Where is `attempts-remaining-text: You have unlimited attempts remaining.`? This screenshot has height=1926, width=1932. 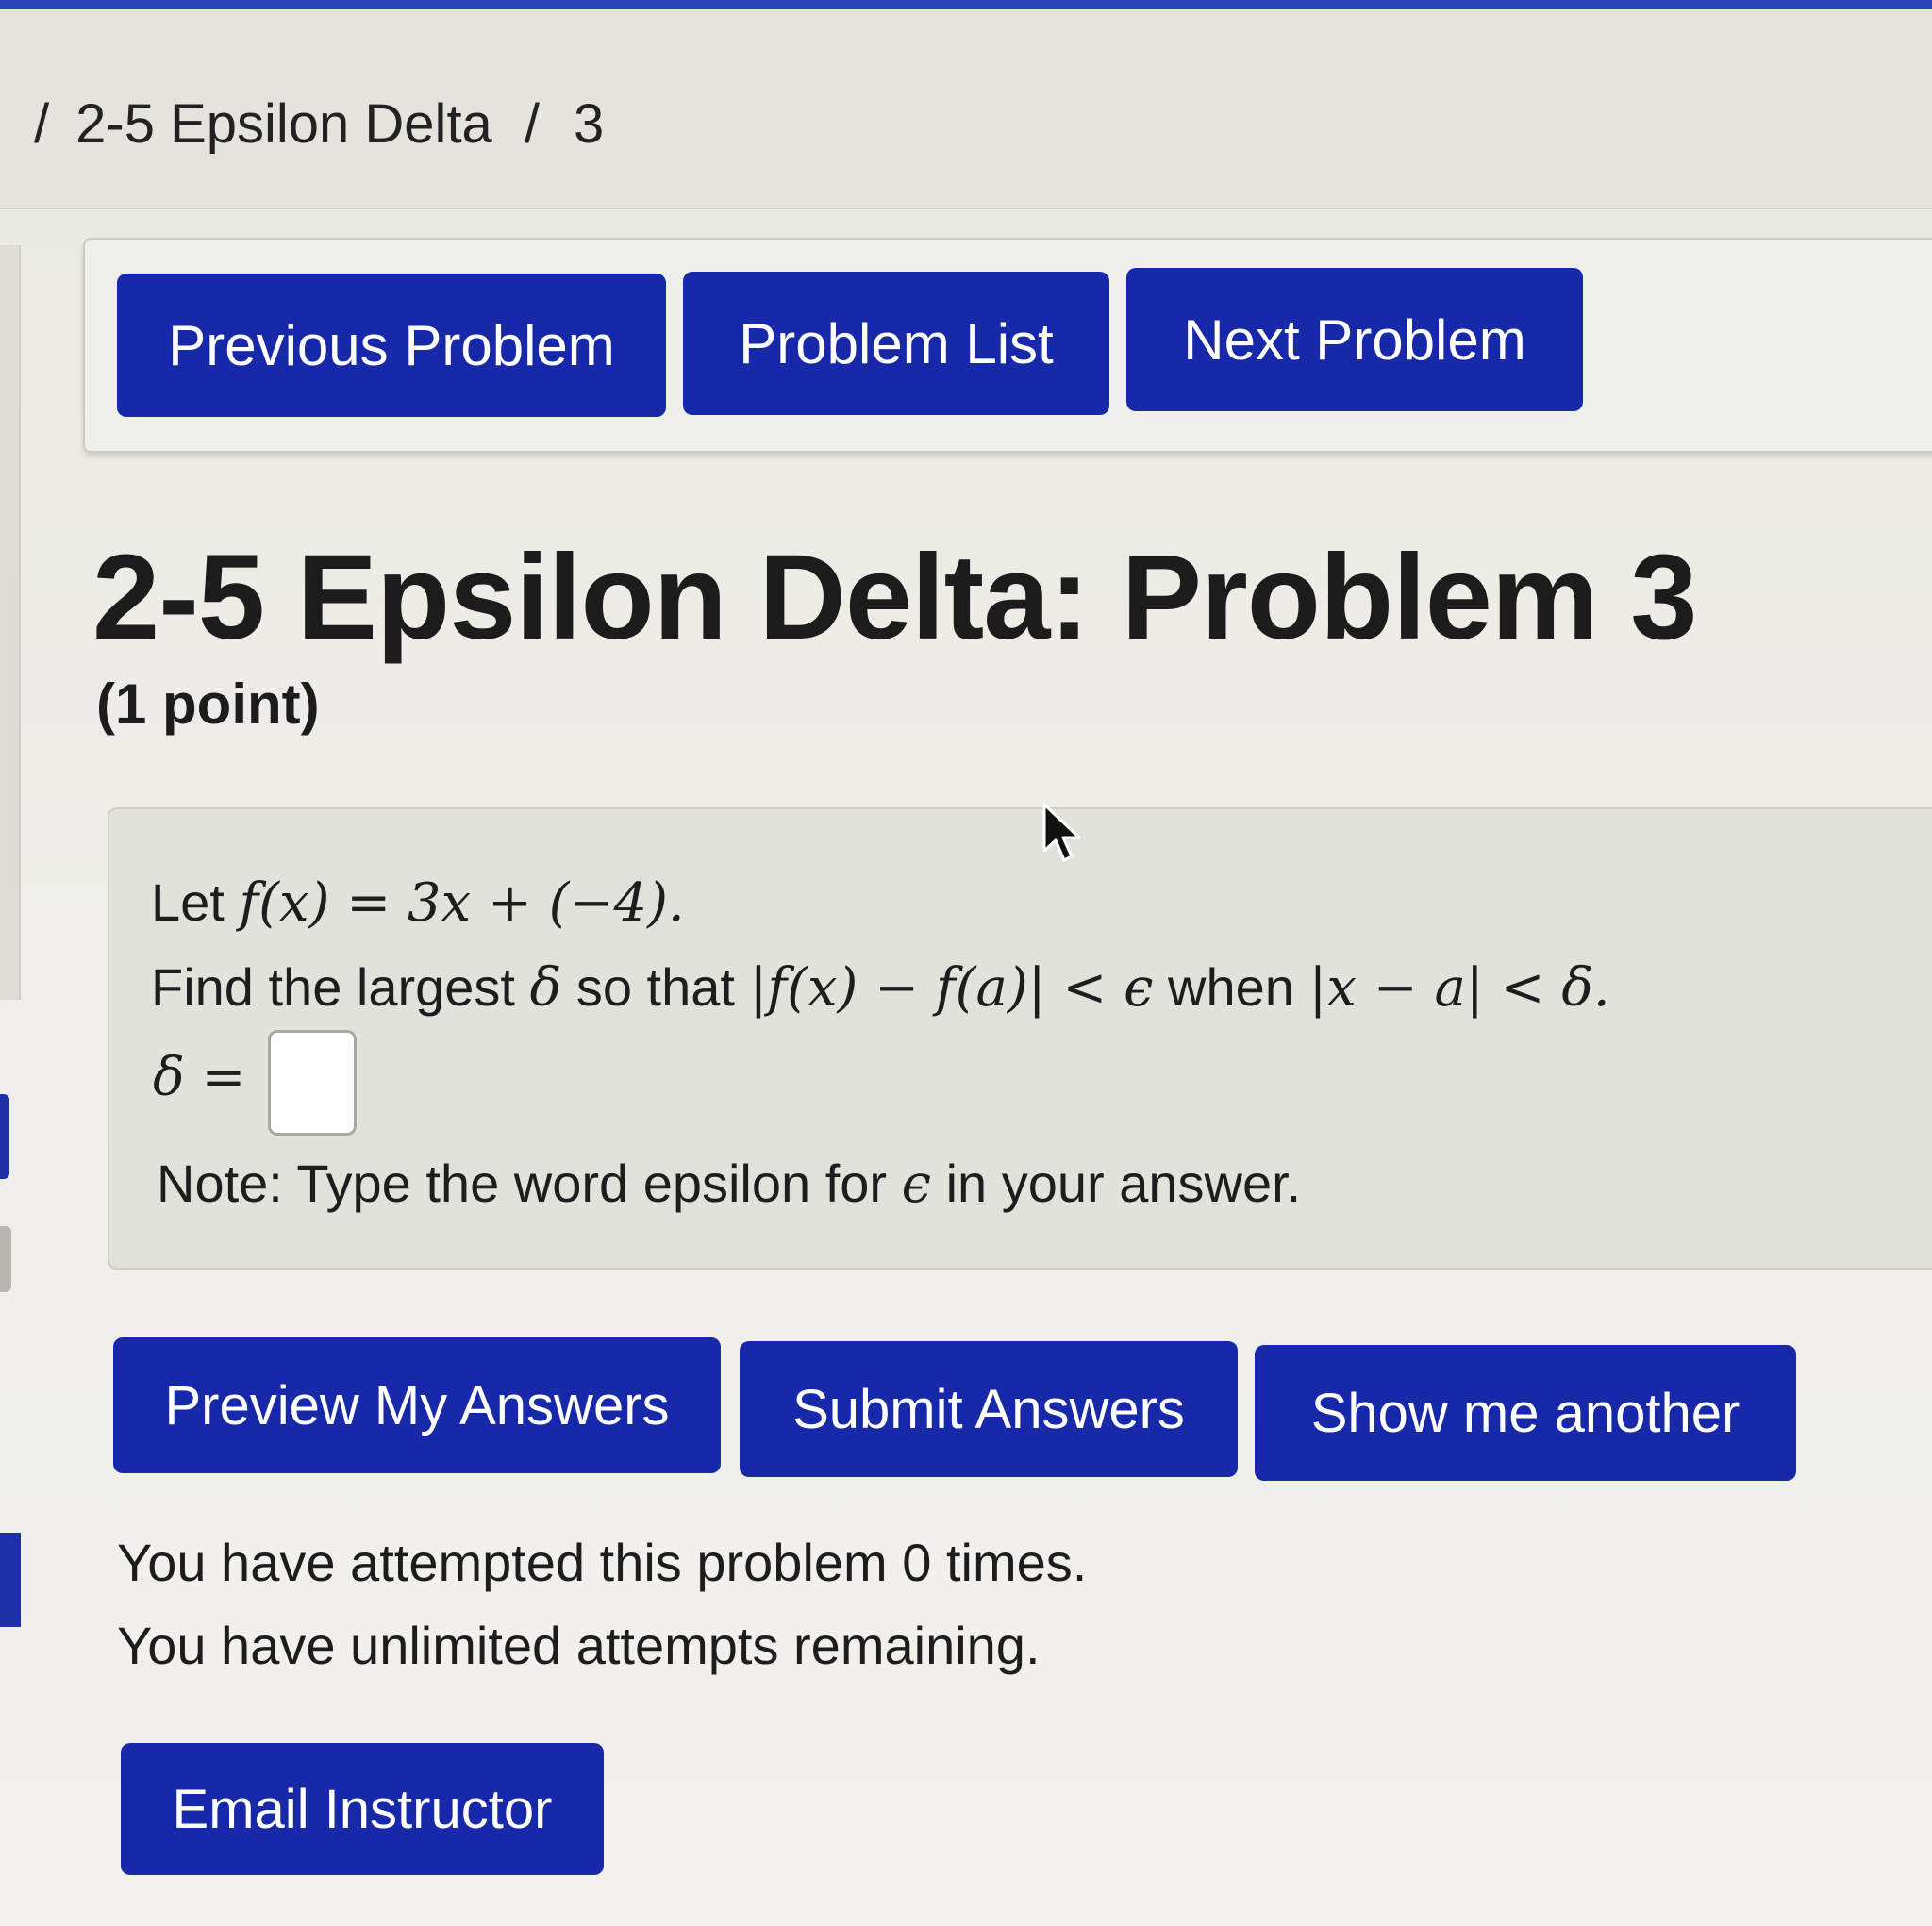 attempts-remaining-text: You have unlimited attempts remaining. is located at coordinates (579, 1646).